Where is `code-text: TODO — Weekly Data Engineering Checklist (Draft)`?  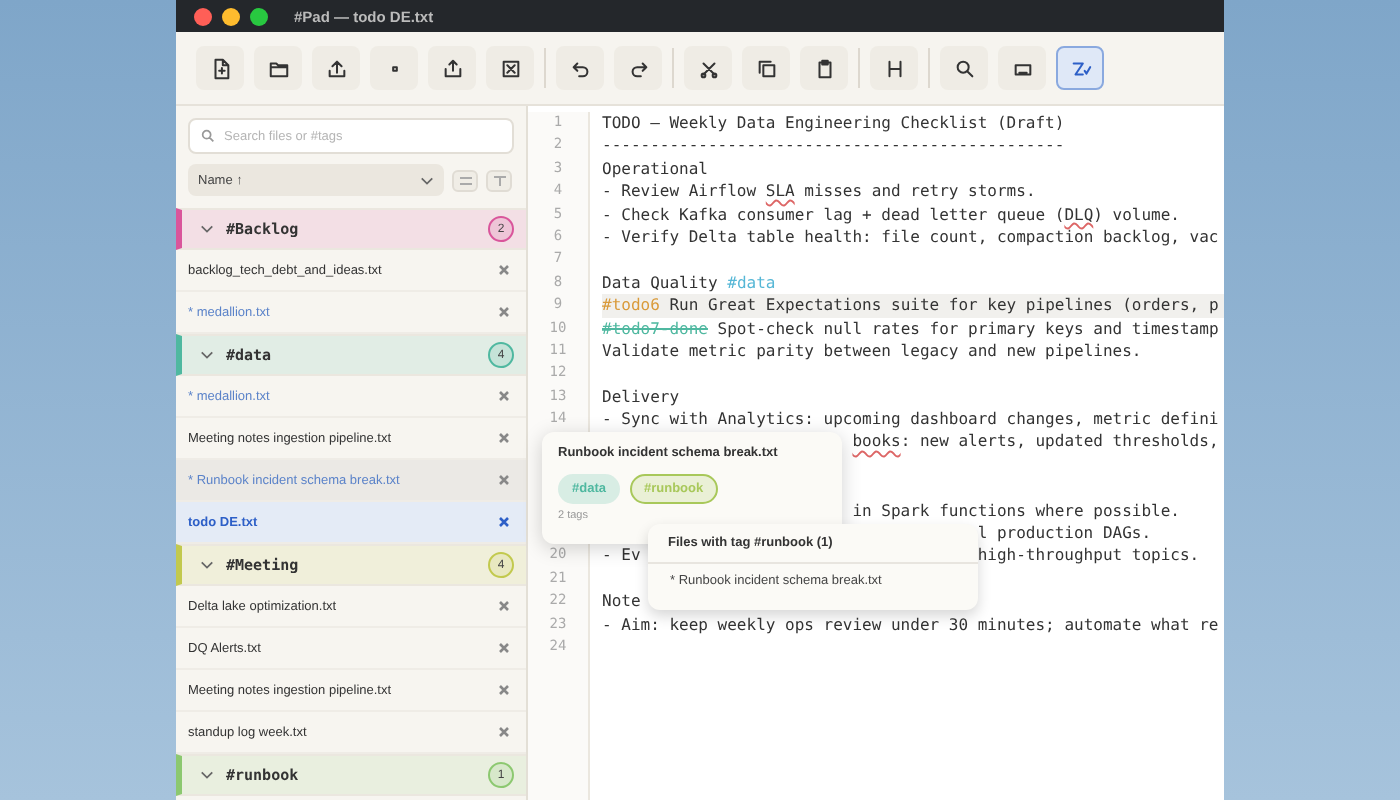
code-text: TODO — Weekly Data Engineering Checklist (Draft) is located at coordinates (833, 123).